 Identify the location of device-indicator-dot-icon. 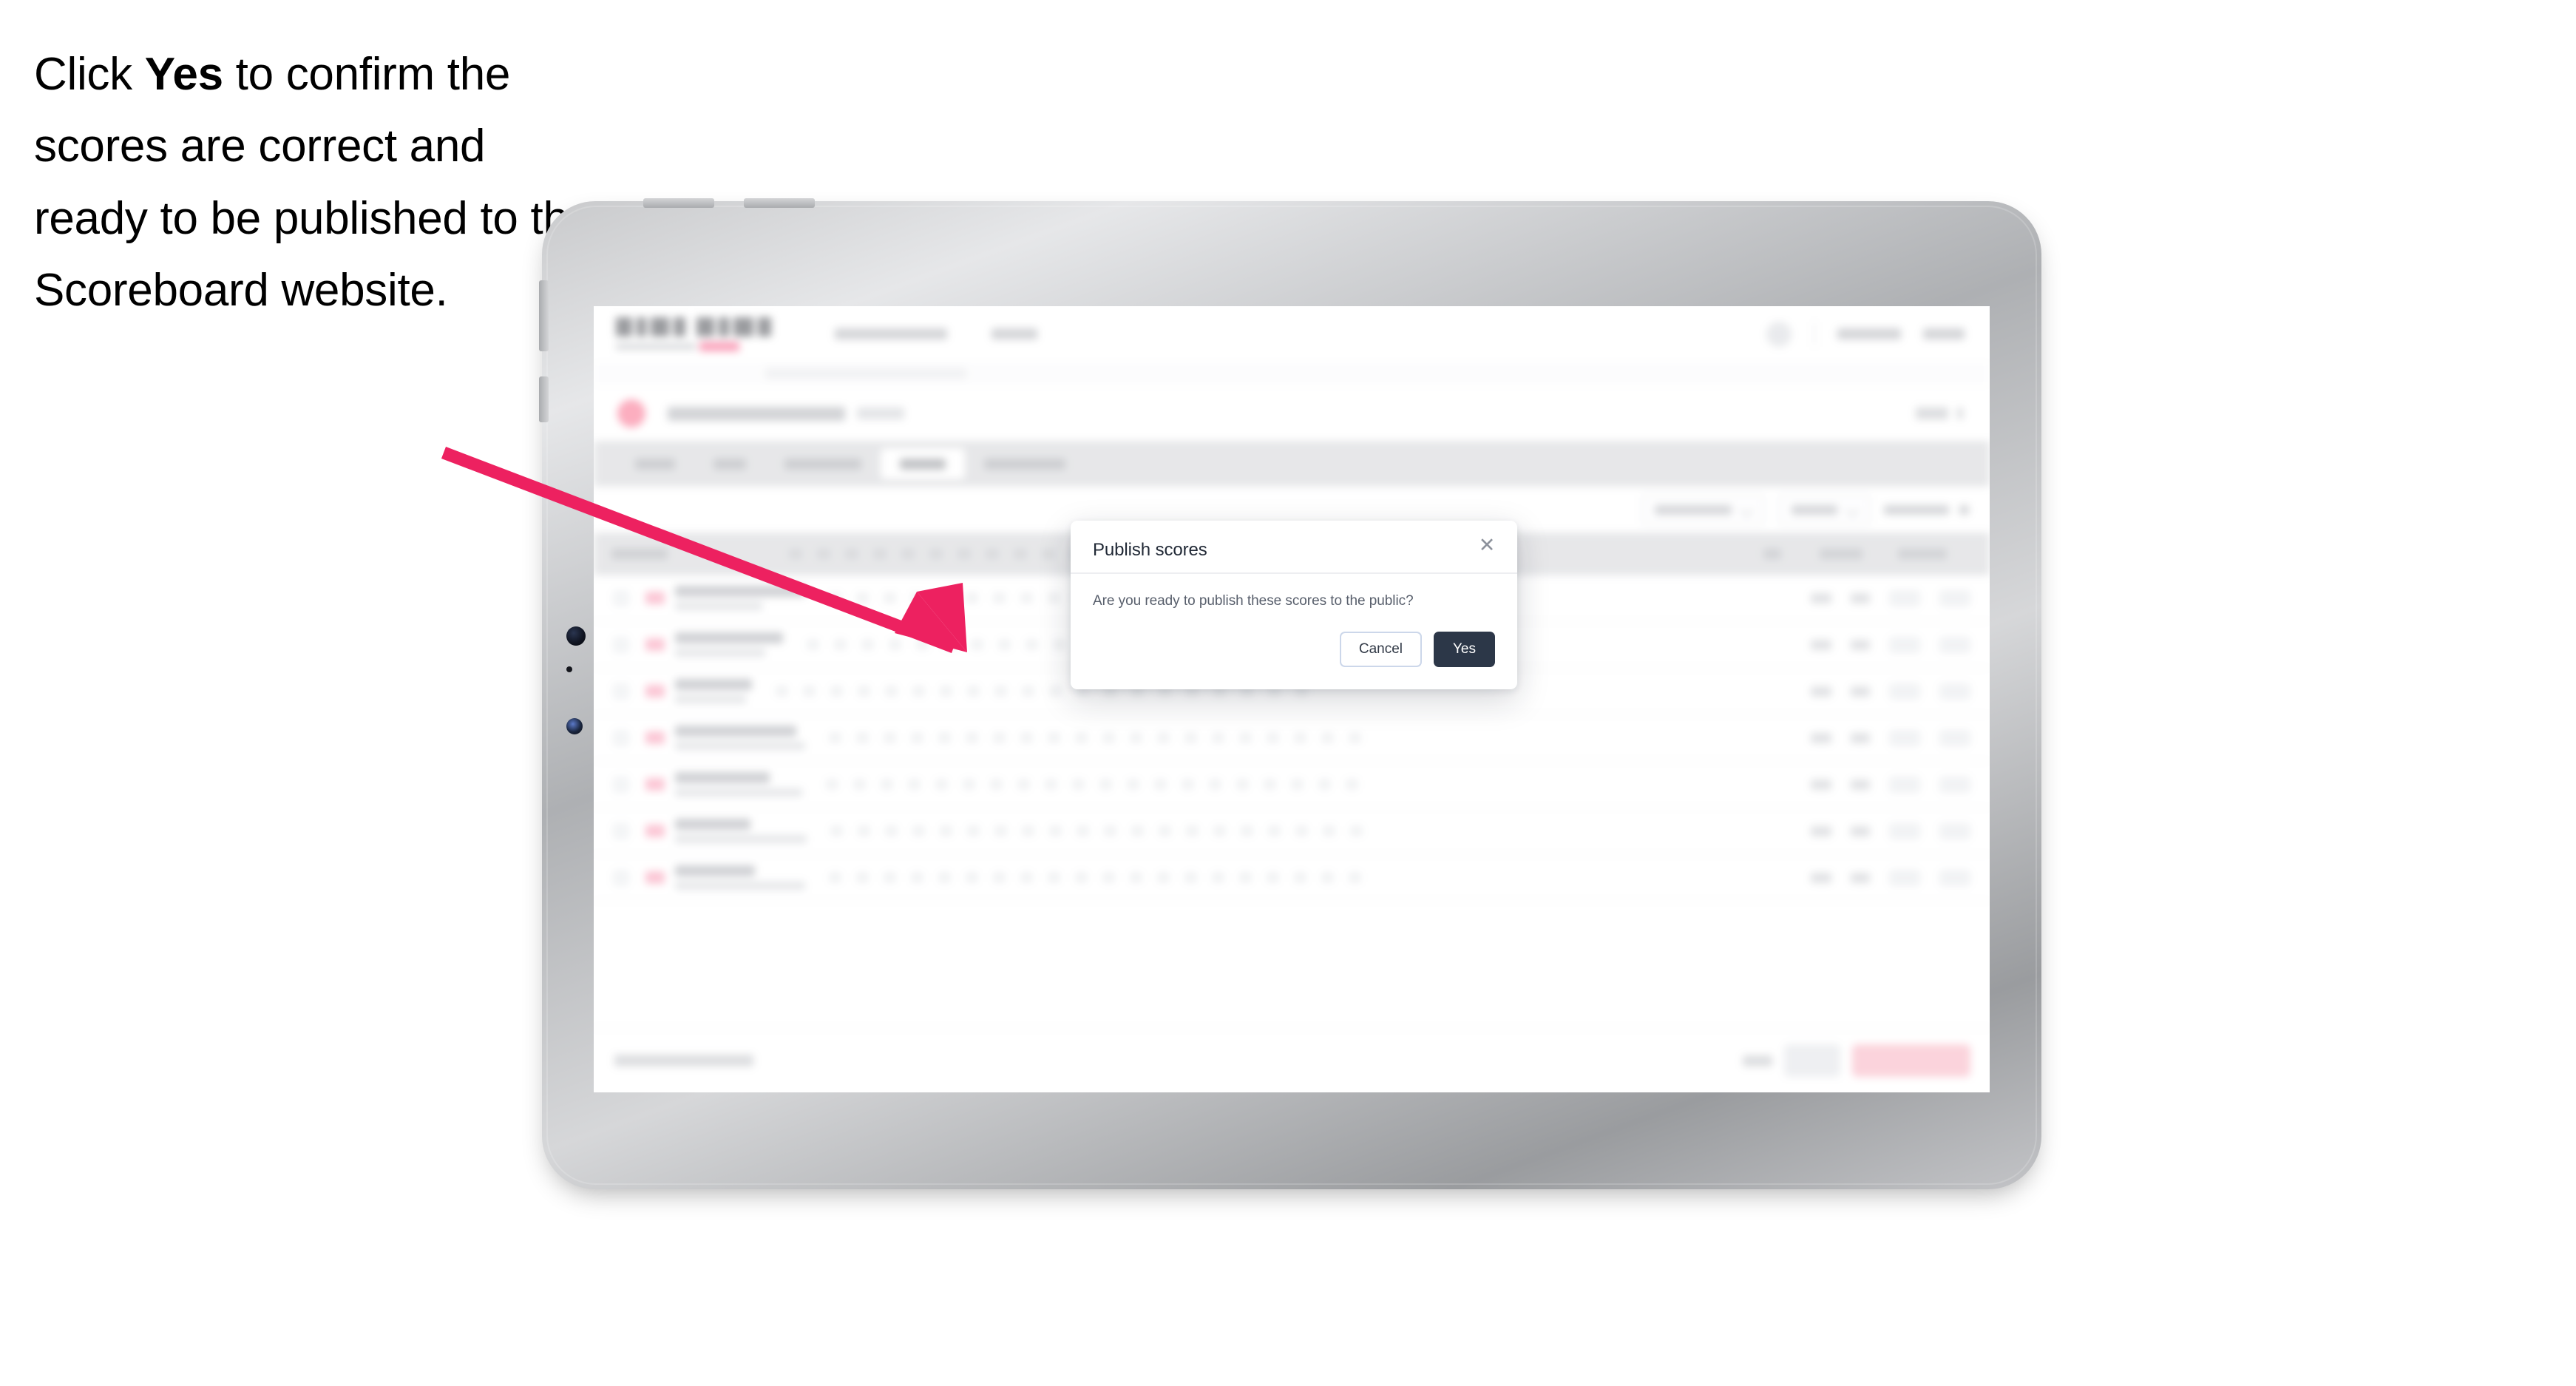
(569, 669).